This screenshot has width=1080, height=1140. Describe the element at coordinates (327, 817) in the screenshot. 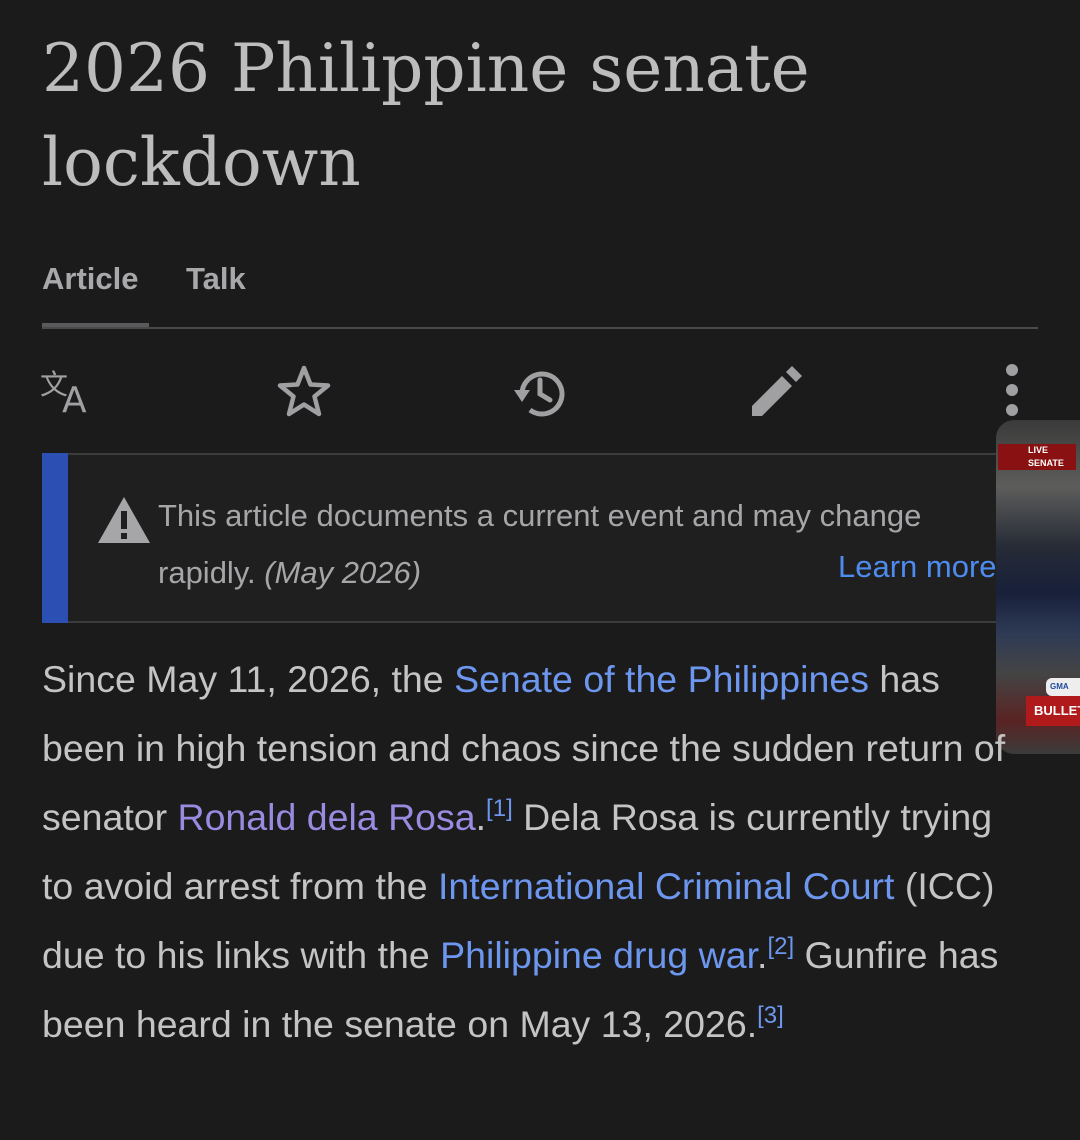

I see `link-ronald-dela-rosa: Ronald dela Rosa` at that location.